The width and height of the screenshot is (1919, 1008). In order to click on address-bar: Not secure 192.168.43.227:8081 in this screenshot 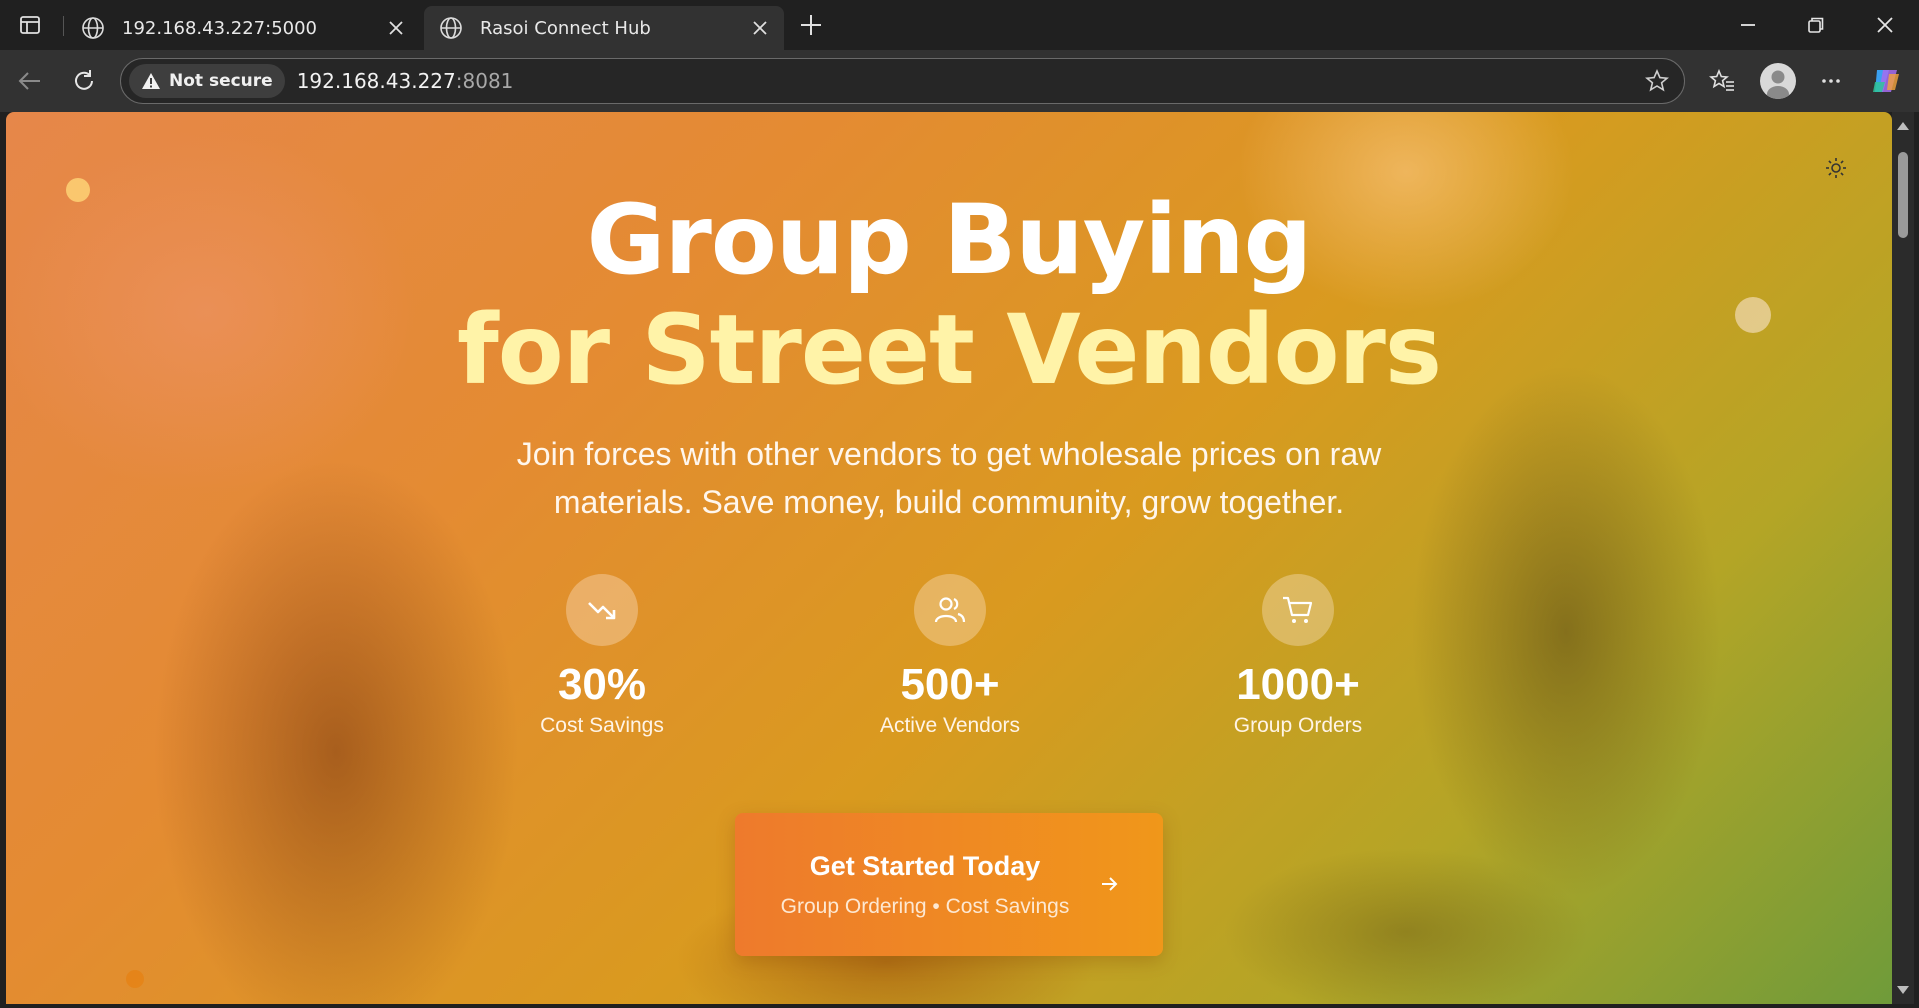, I will do `click(902, 81)`.